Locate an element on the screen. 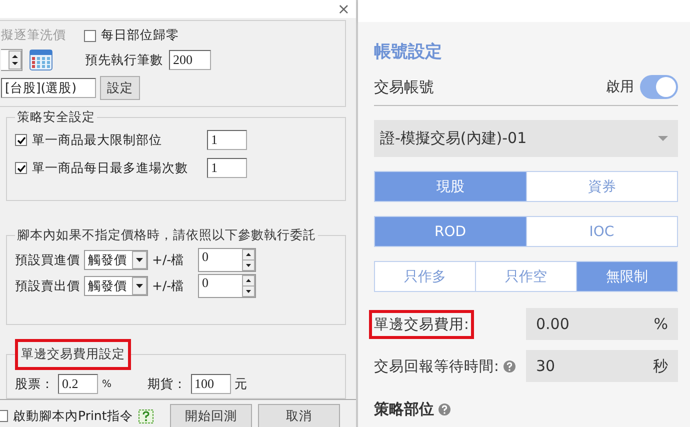  unit-label: 元 is located at coordinates (241, 384).